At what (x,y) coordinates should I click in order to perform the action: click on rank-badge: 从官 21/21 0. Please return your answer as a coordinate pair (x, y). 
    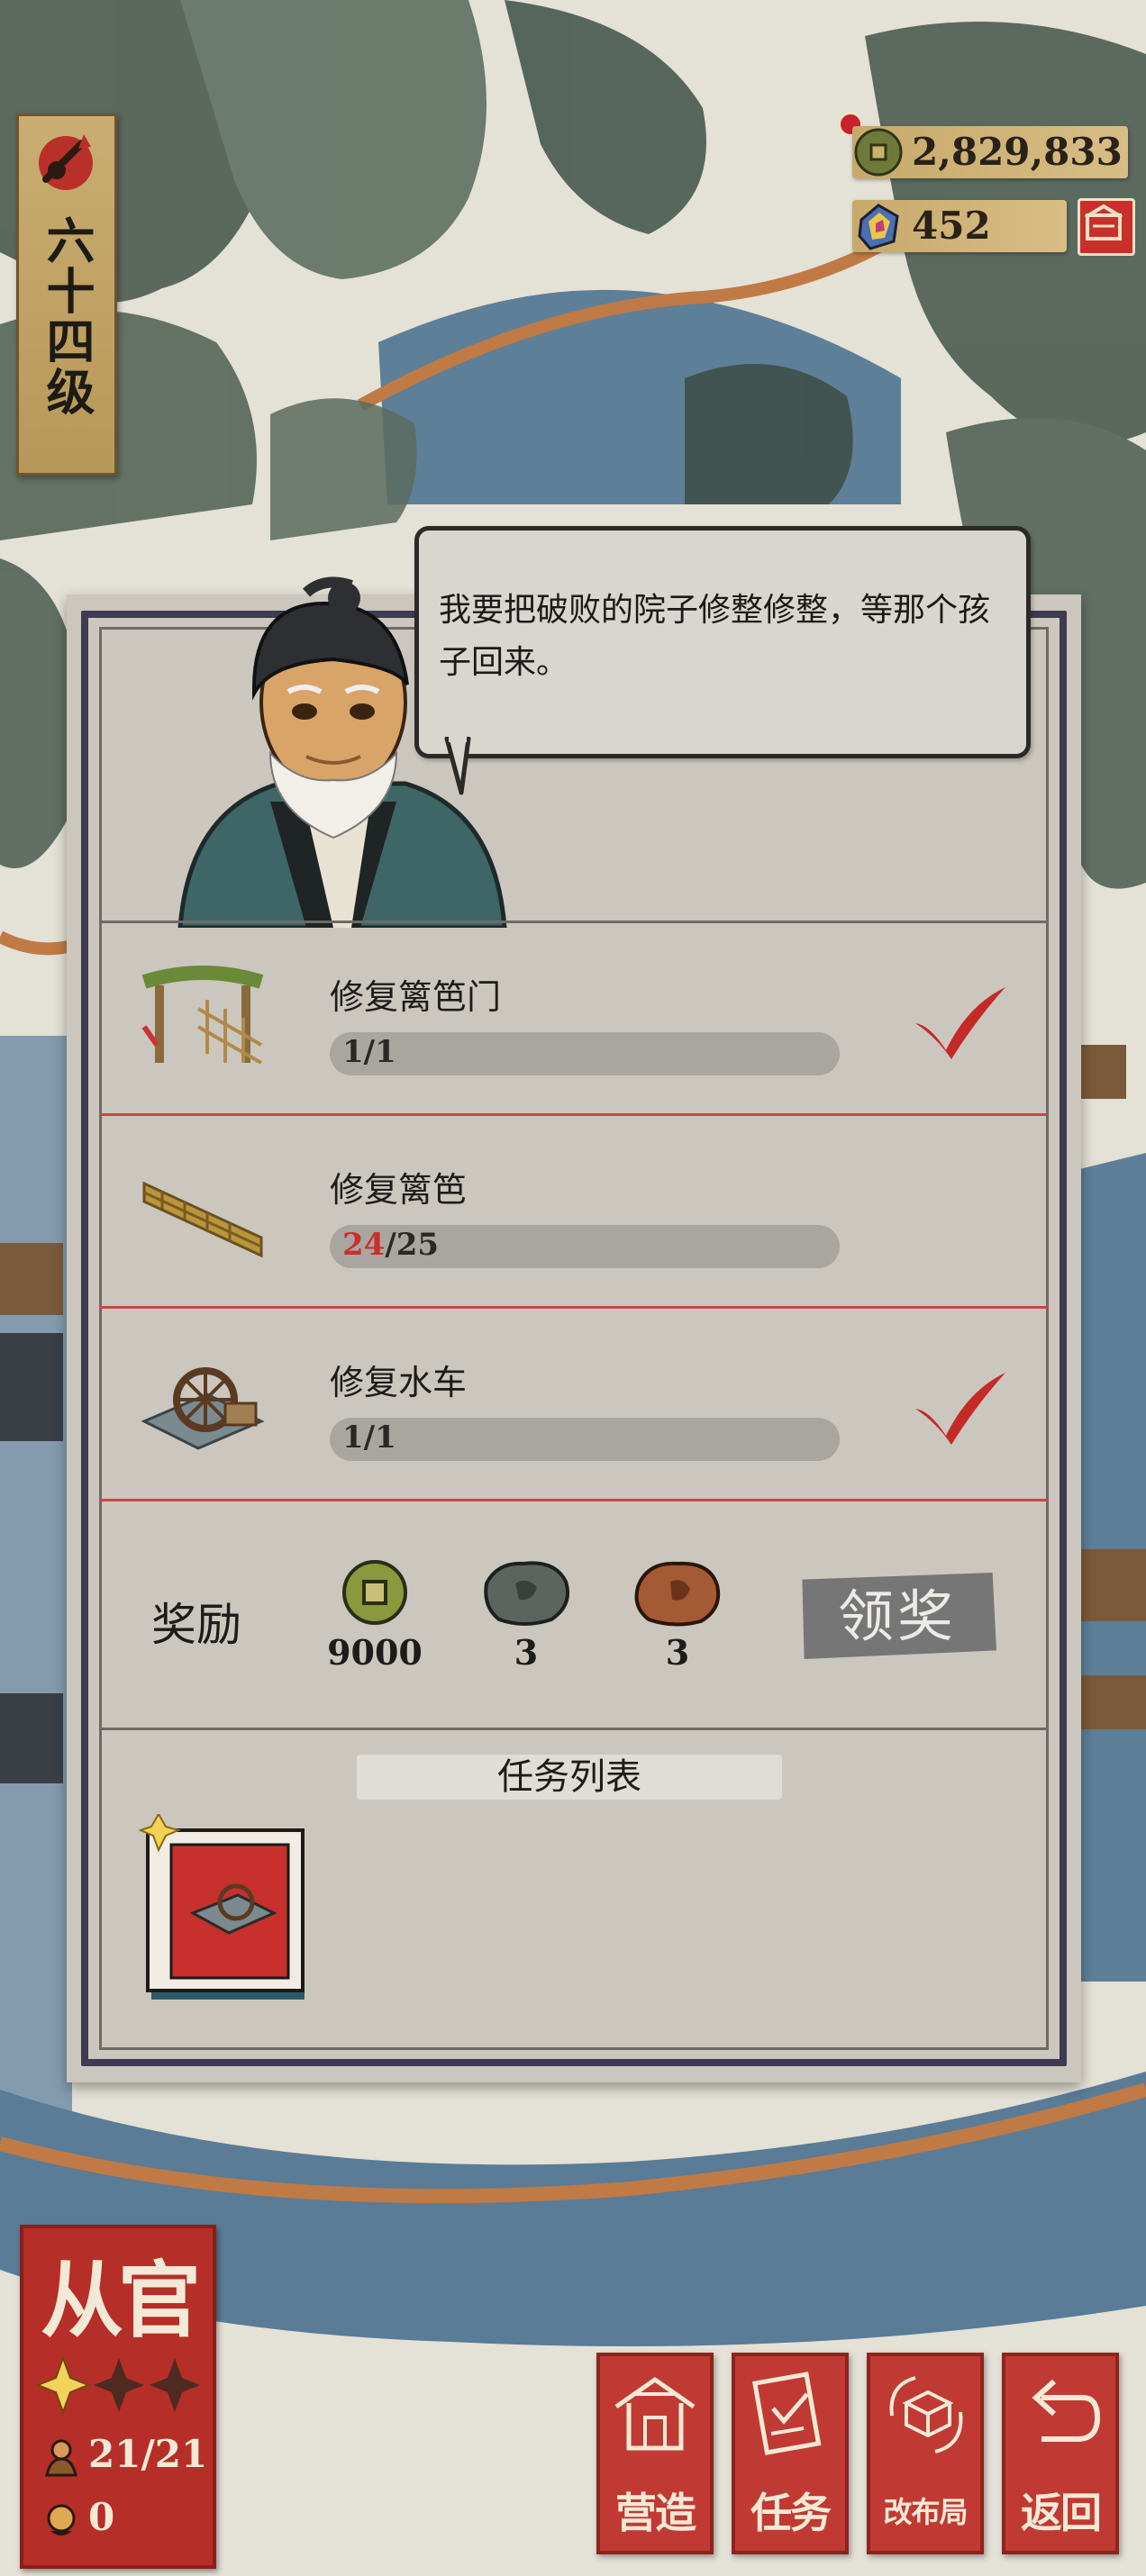
    Looking at the image, I should click on (118, 2397).